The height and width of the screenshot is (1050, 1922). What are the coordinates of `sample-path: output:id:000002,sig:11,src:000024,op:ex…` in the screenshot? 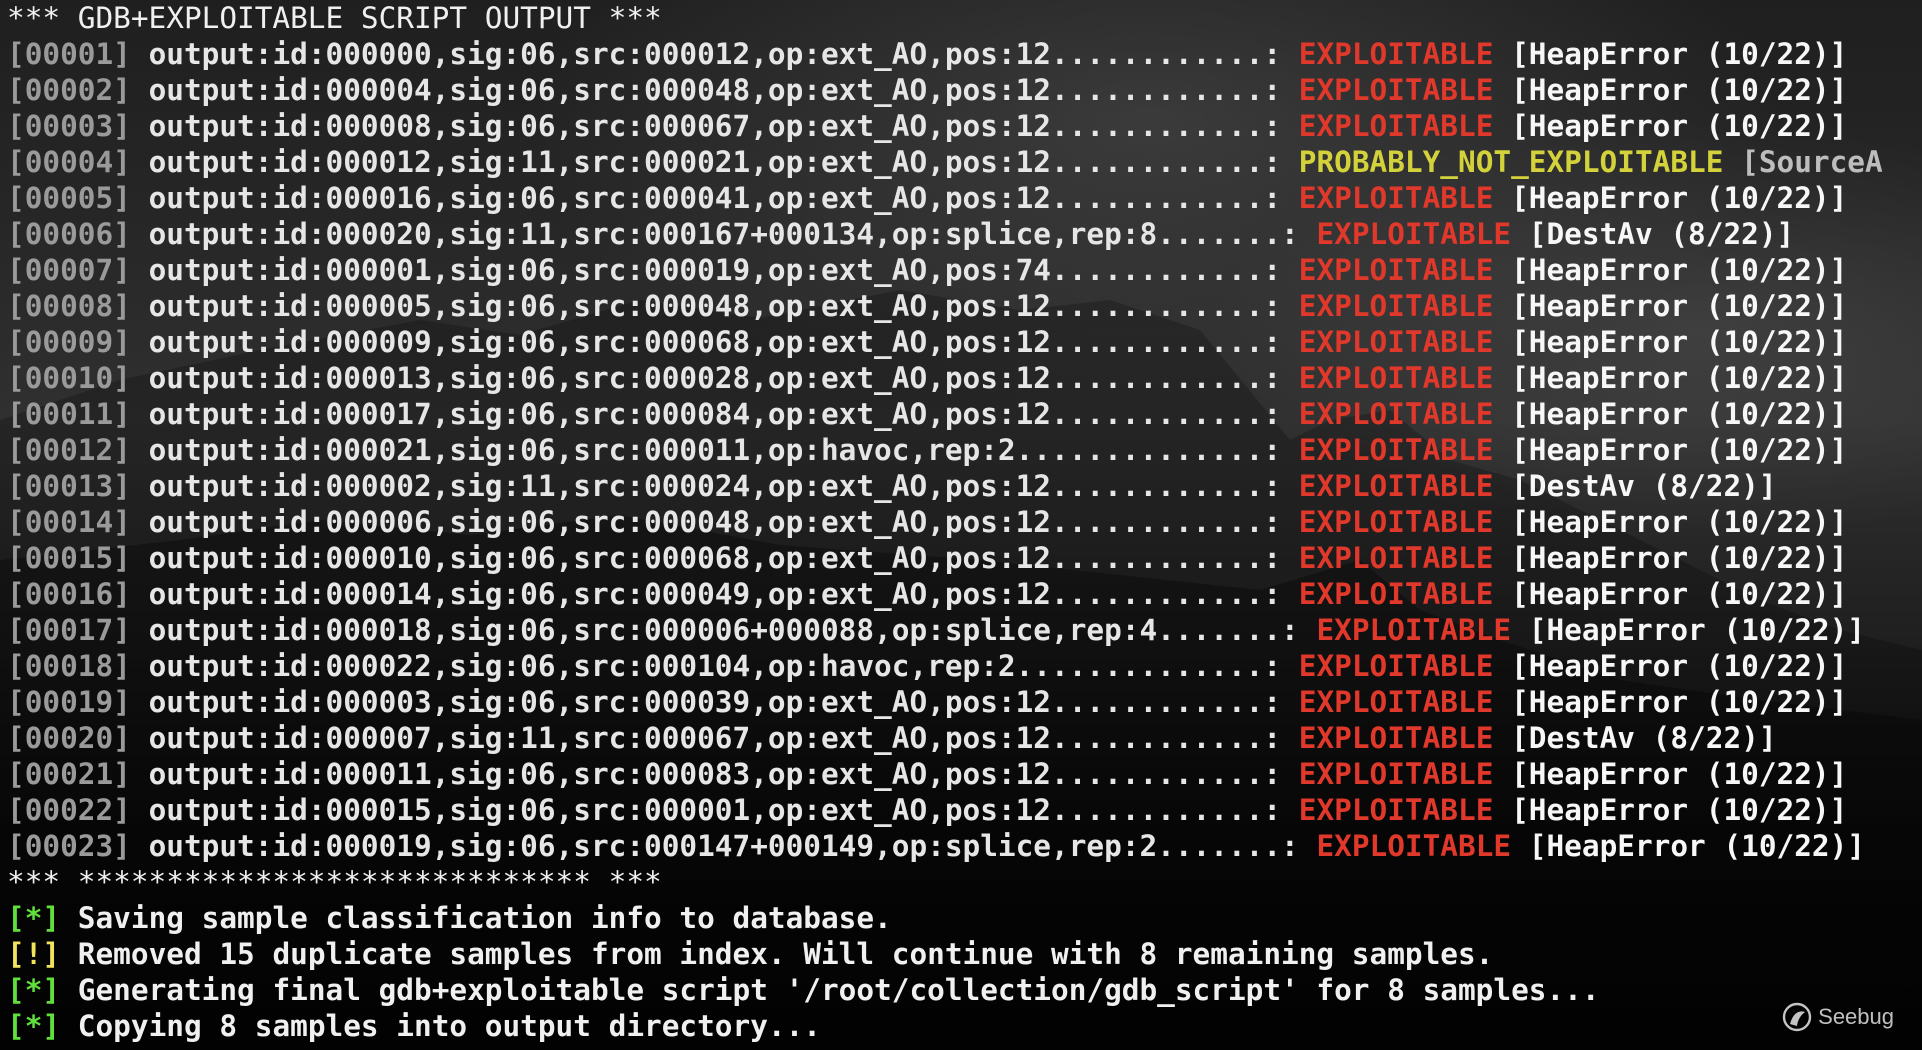 It's located at (715, 486).